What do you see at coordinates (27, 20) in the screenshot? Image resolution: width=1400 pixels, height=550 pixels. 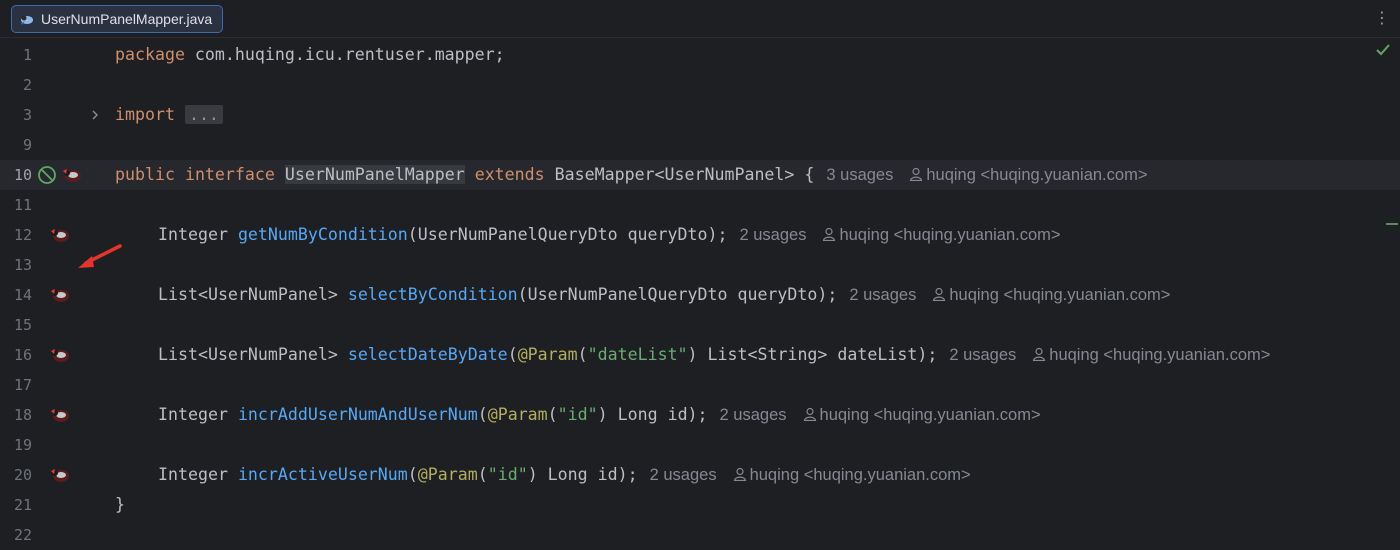 I see `mybatis-mapper-icon` at bounding box center [27, 20].